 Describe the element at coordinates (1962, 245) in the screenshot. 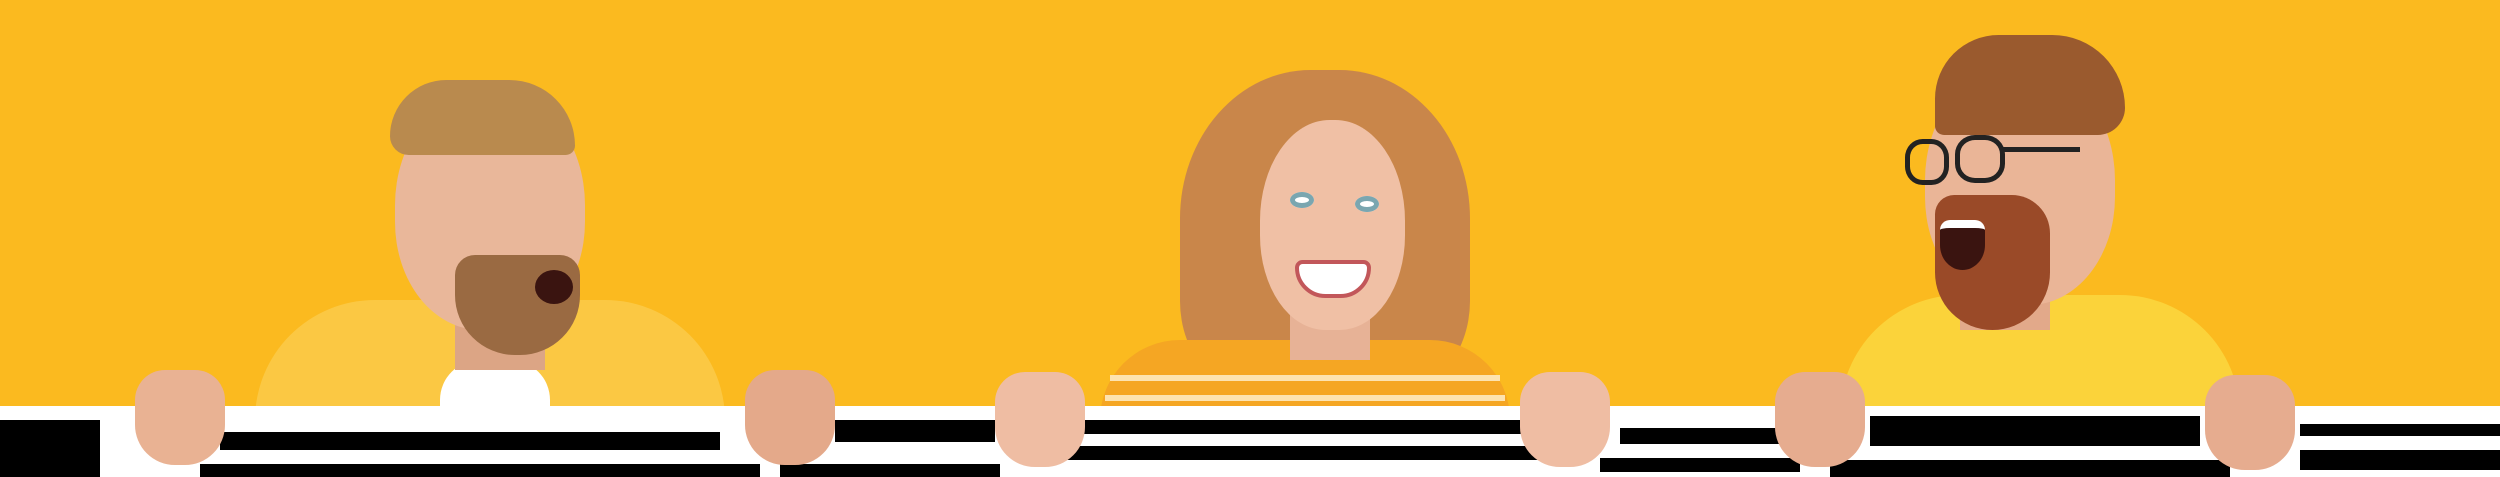

I see `mouth-right` at that location.